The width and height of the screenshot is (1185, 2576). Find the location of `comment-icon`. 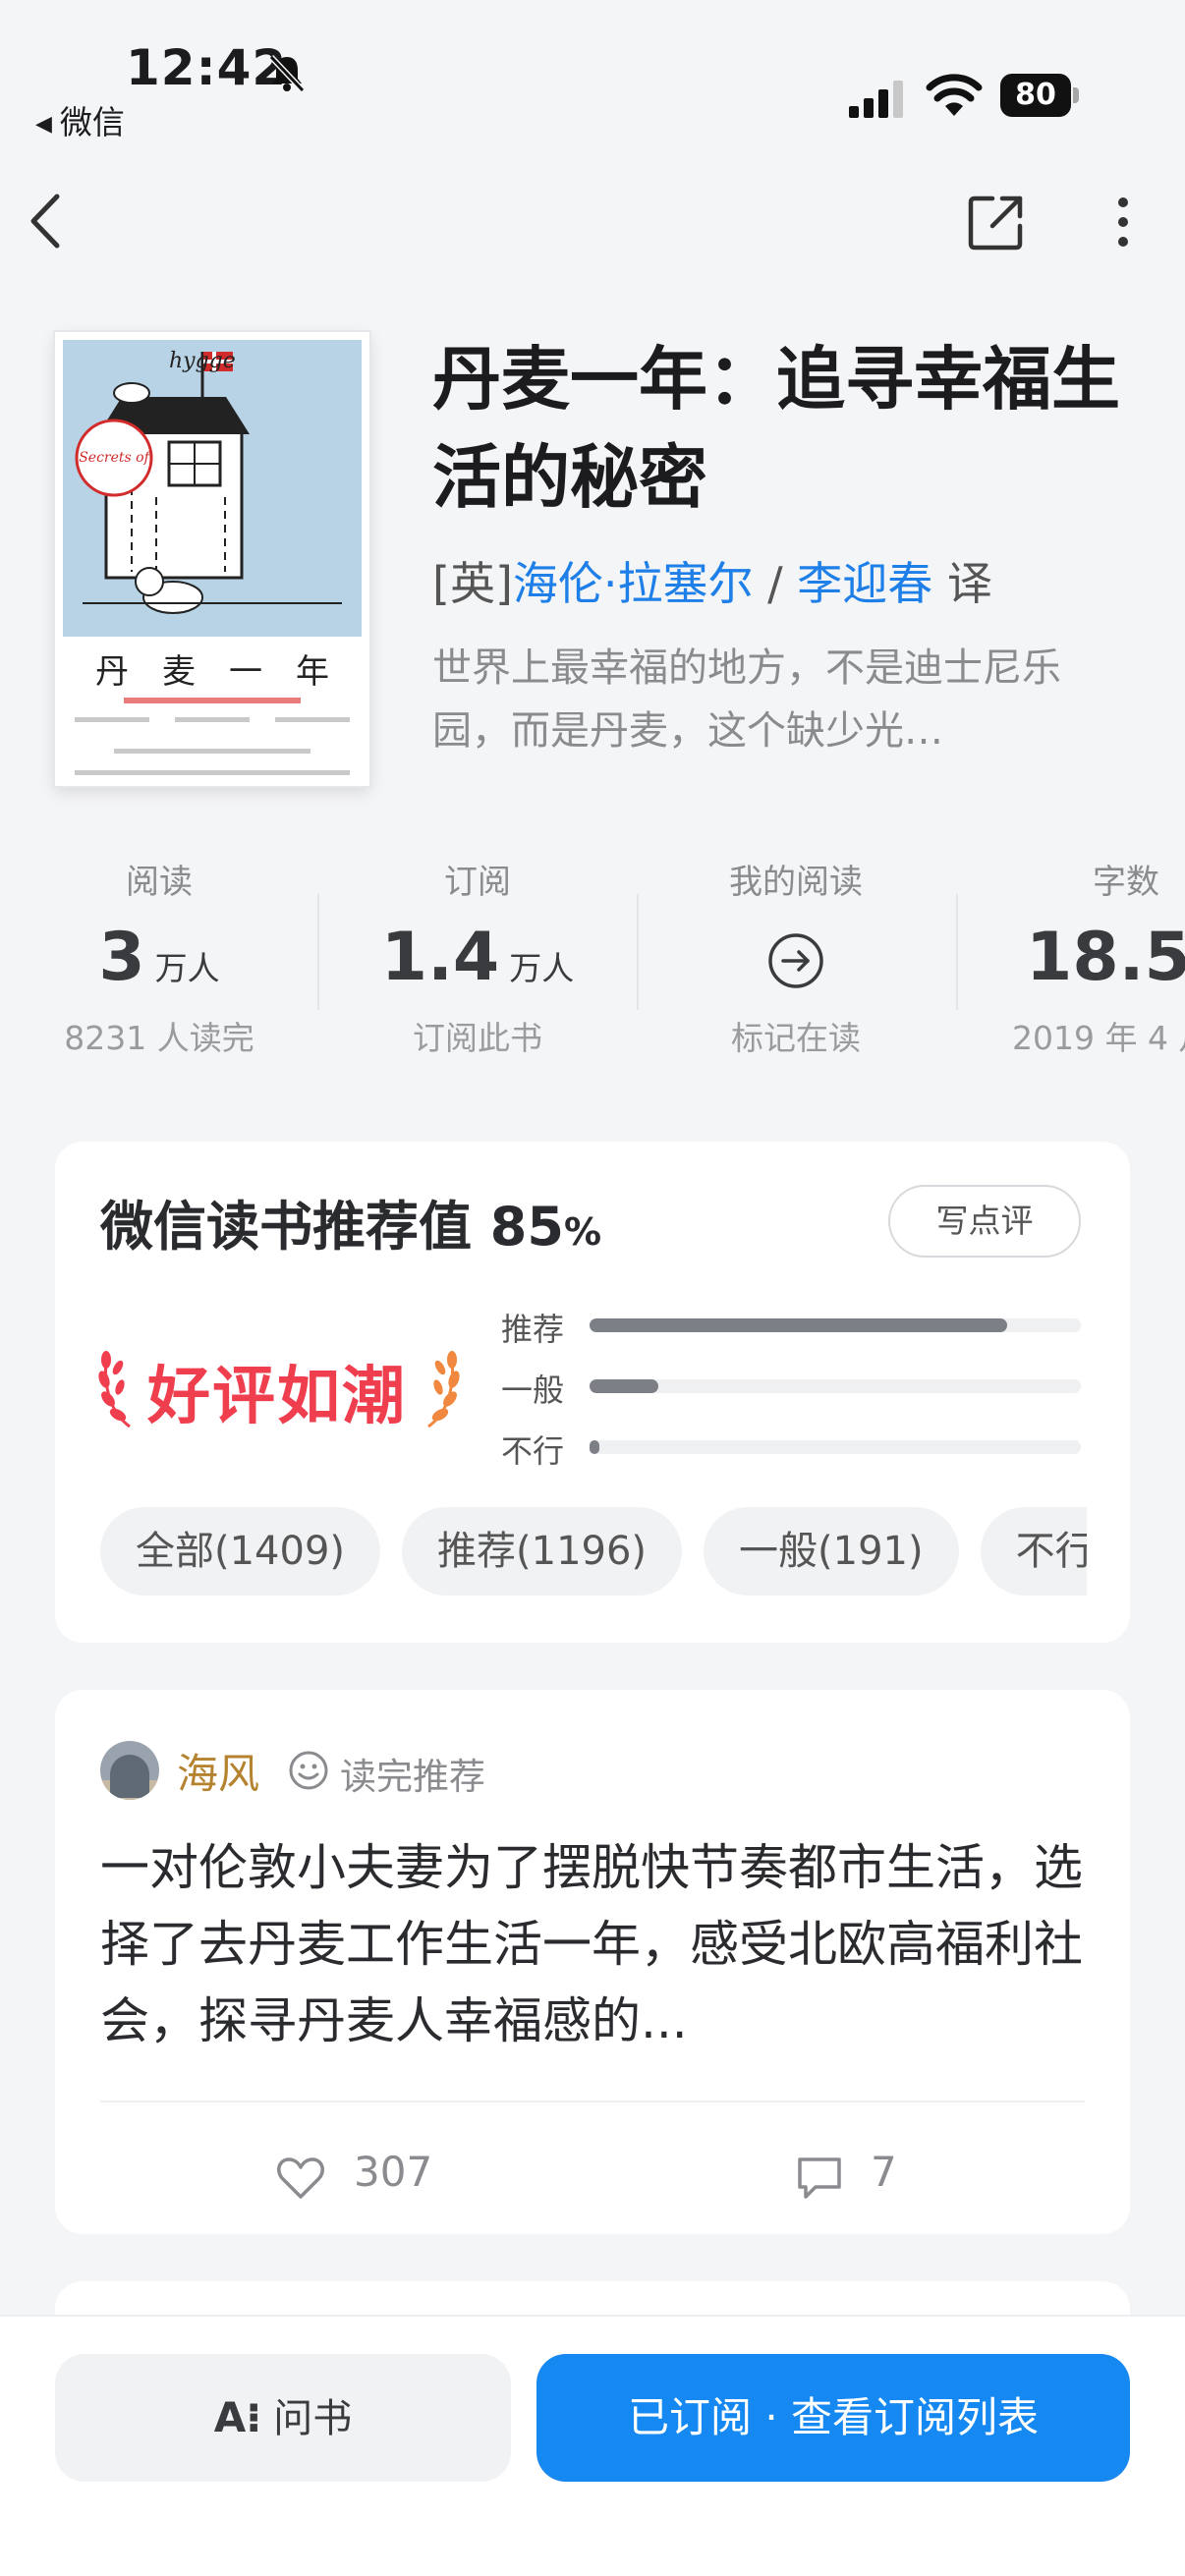

comment-icon is located at coordinates (819, 2177).